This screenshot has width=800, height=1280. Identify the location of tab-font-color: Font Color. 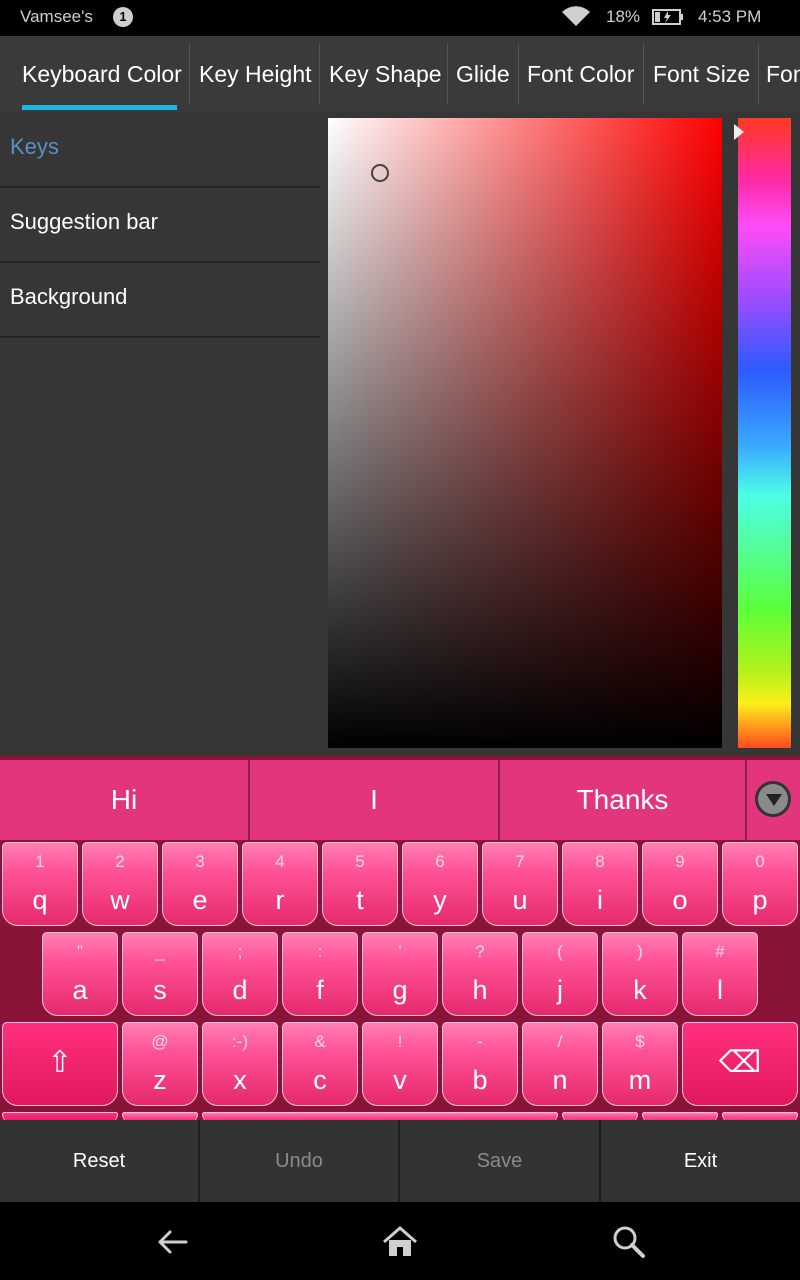
(580, 74).